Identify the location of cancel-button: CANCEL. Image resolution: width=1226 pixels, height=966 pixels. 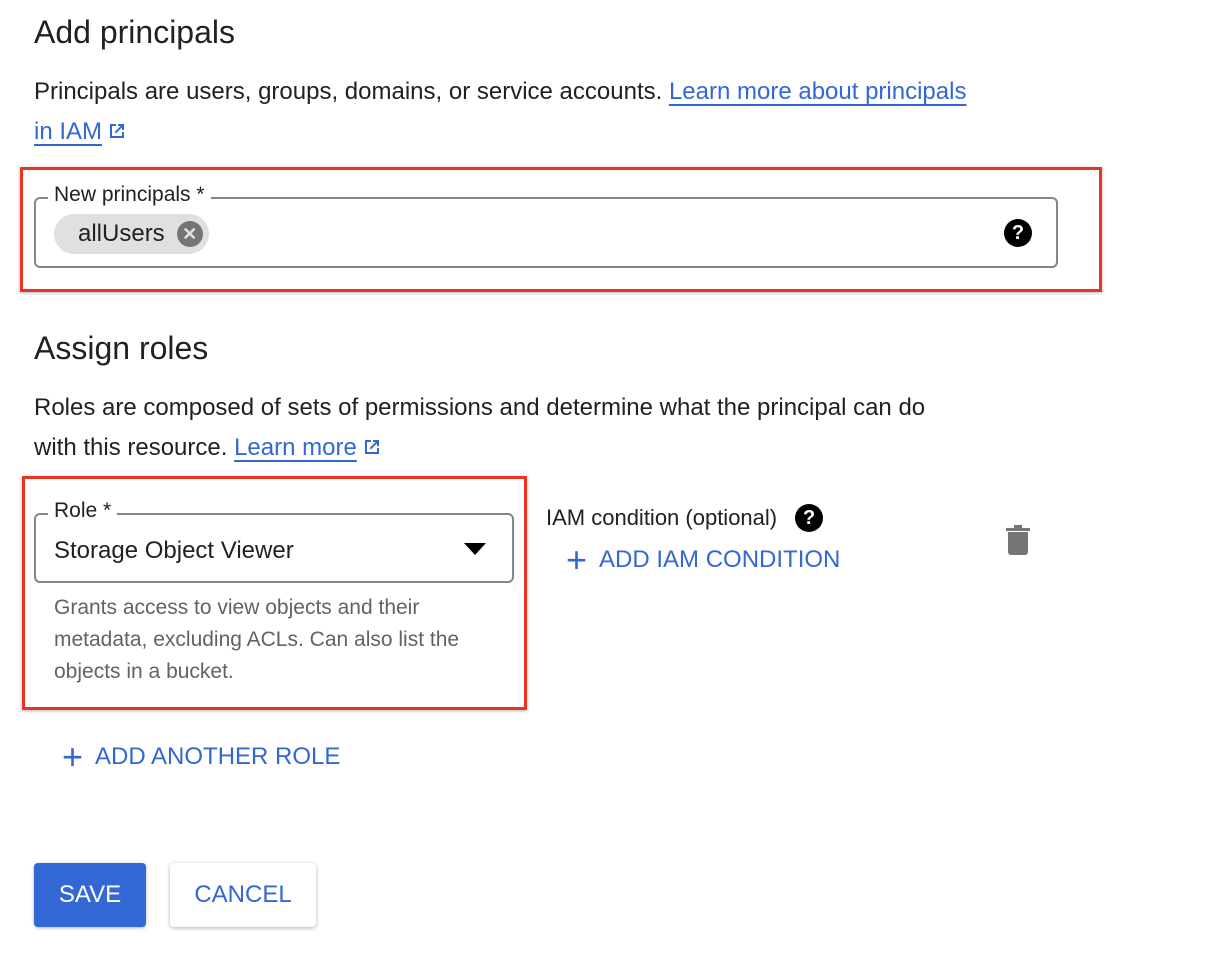
(243, 895).